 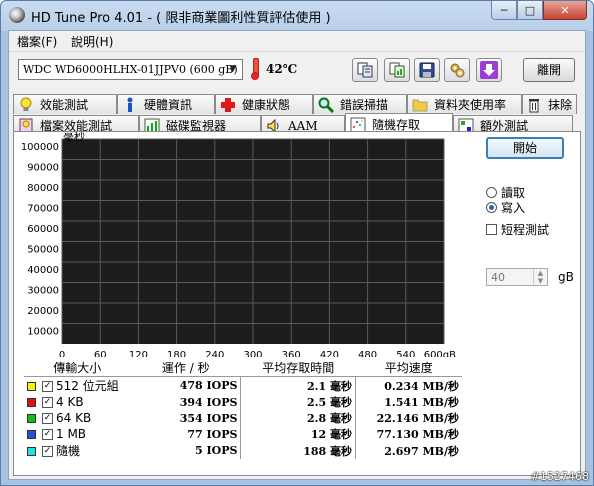 What do you see at coordinates (549, 104) in the screenshot?
I see `tab-erase: 抹除` at bounding box center [549, 104].